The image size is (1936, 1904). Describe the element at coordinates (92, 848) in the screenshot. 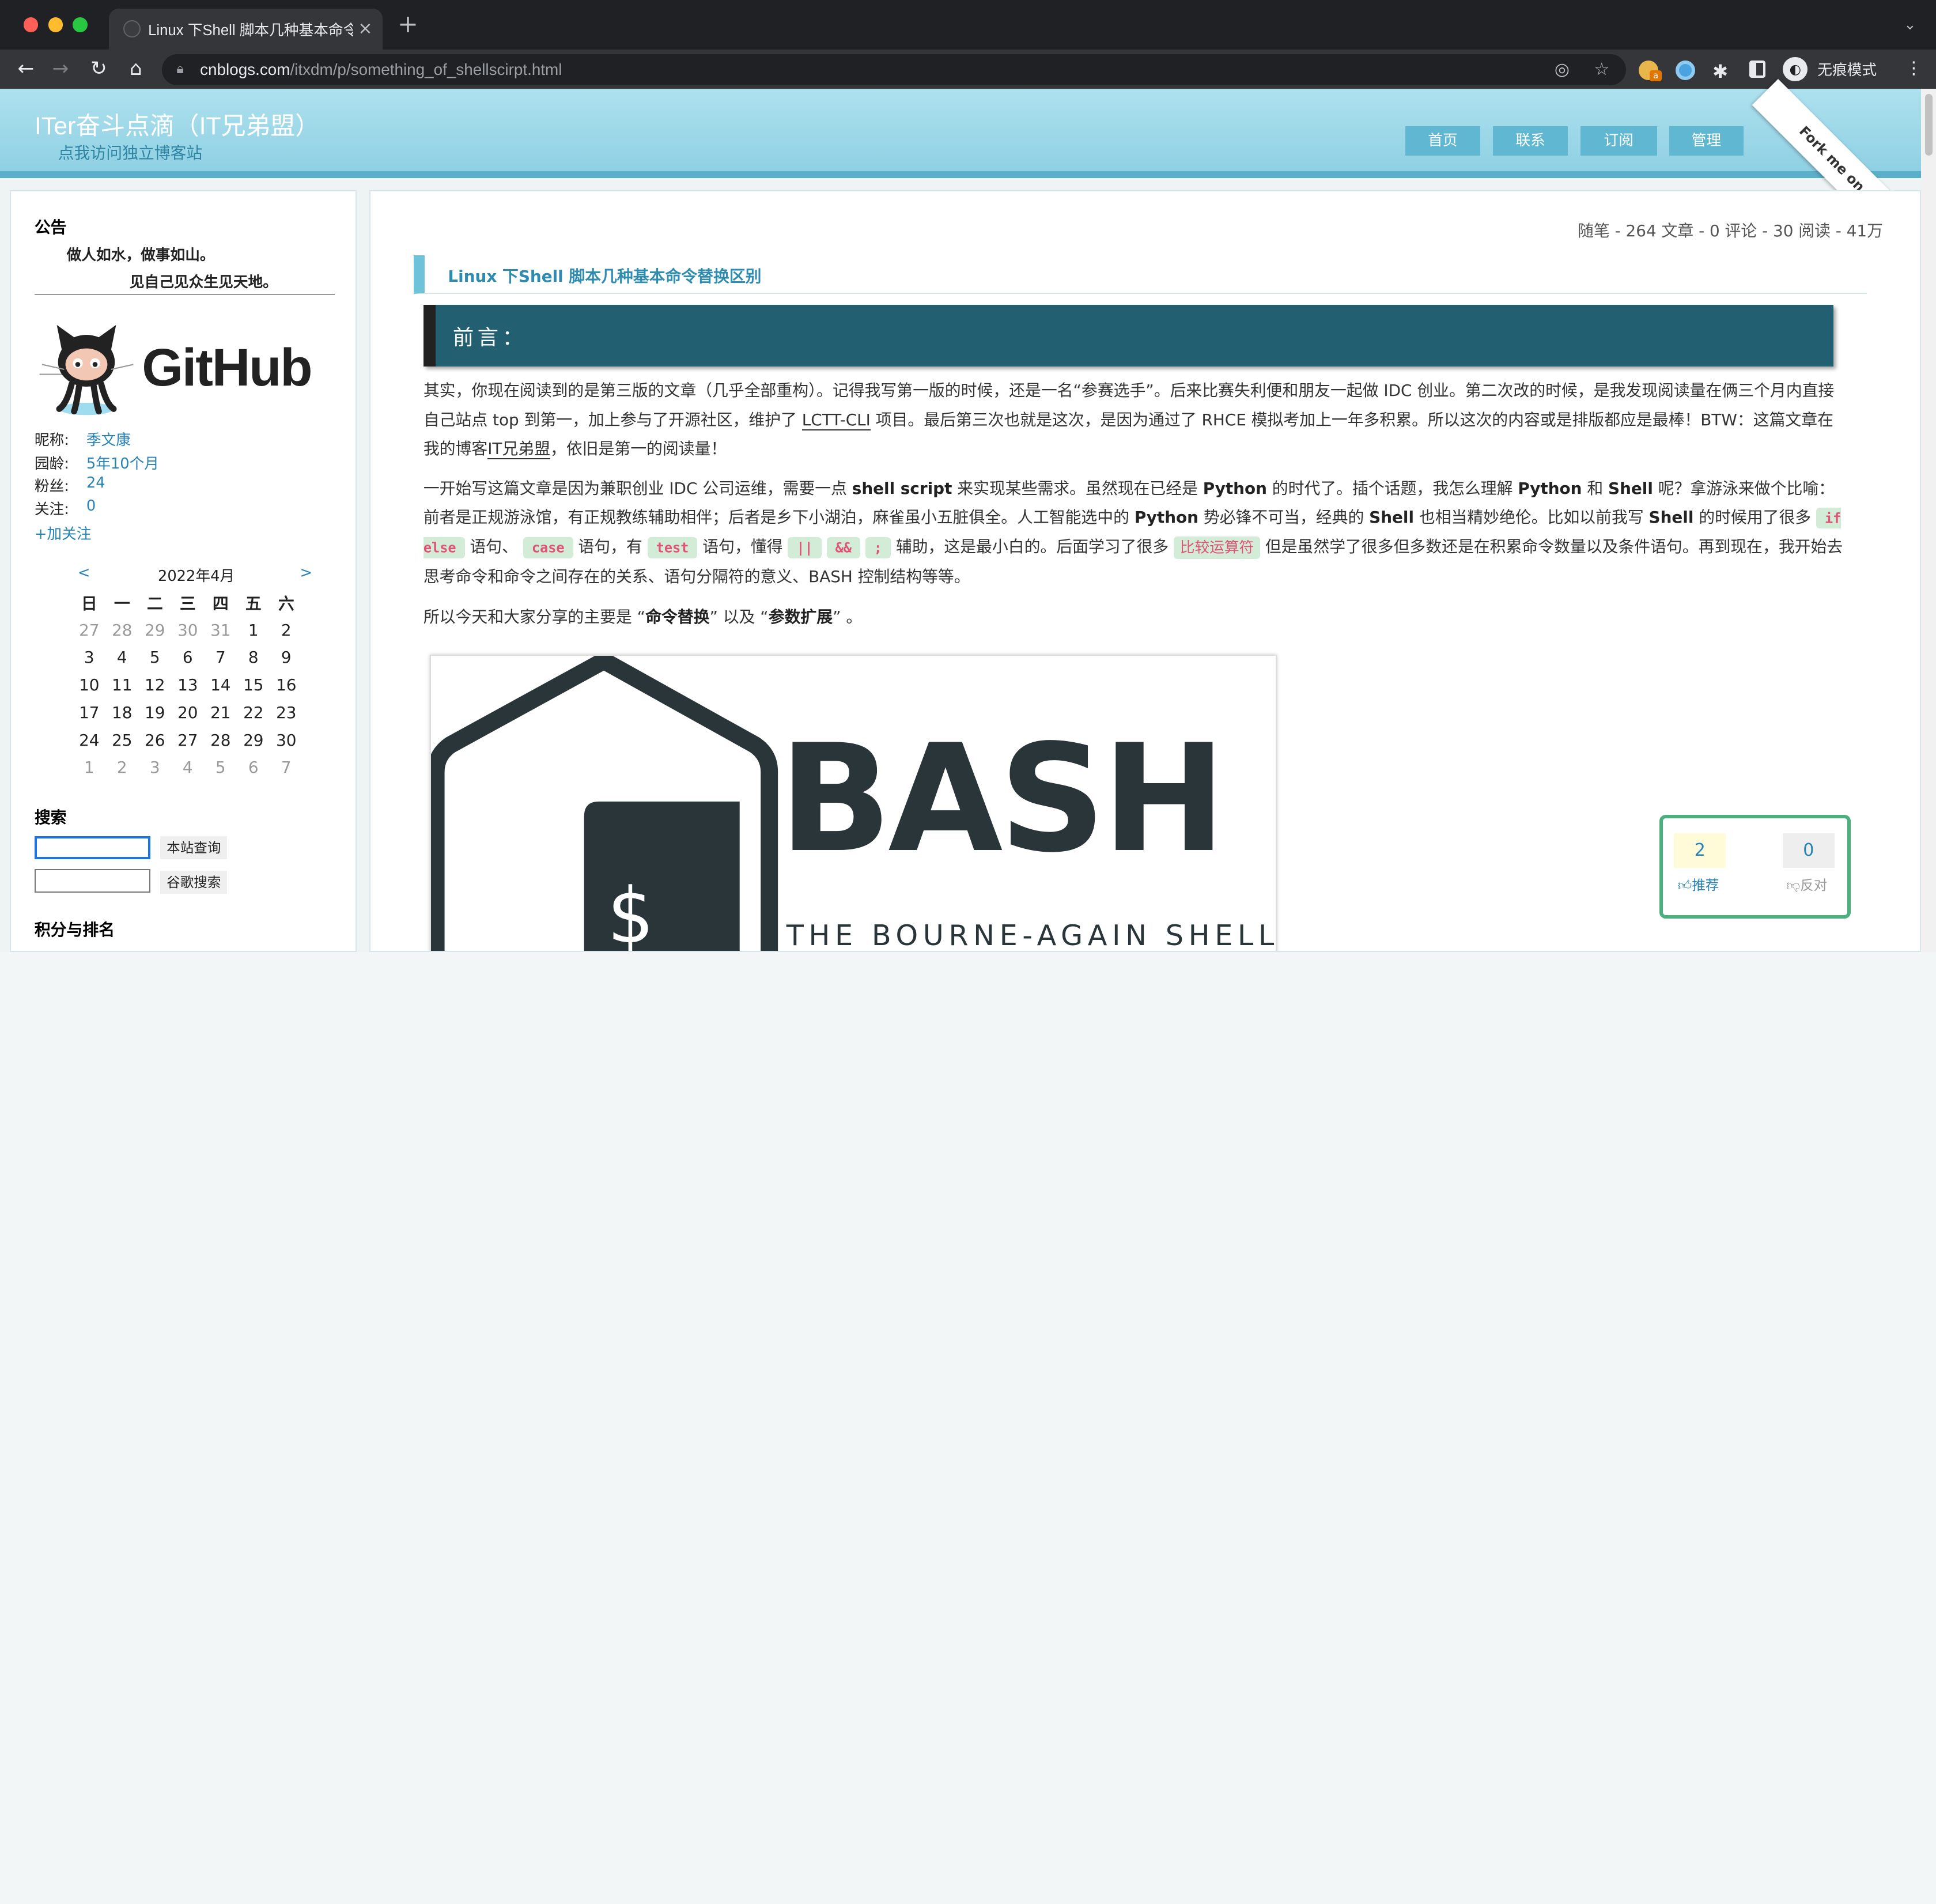

I see `site-search-input` at that location.